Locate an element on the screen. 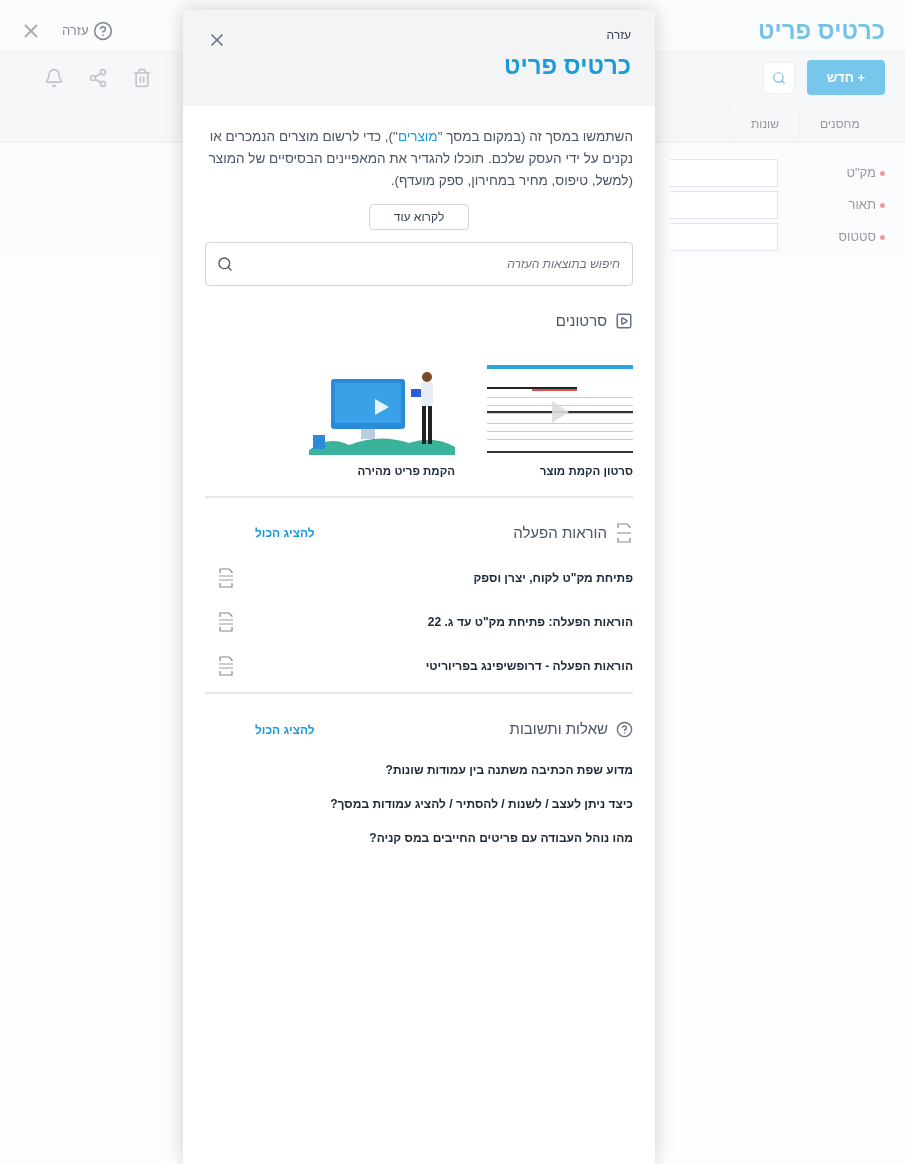  intro-paragraph: השתמשו במסך זה (במקום במסך "מוצרים"), כדי לרשום מוצרים הנמכרים או נקנים על ידי העסק שלכם. תוכלו להגדיר את המאפיינים הבסיסיים של המוצר (למשל, טיפוס, מחיר במחירון, ספק מועדף). is located at coordinates (420, 159).